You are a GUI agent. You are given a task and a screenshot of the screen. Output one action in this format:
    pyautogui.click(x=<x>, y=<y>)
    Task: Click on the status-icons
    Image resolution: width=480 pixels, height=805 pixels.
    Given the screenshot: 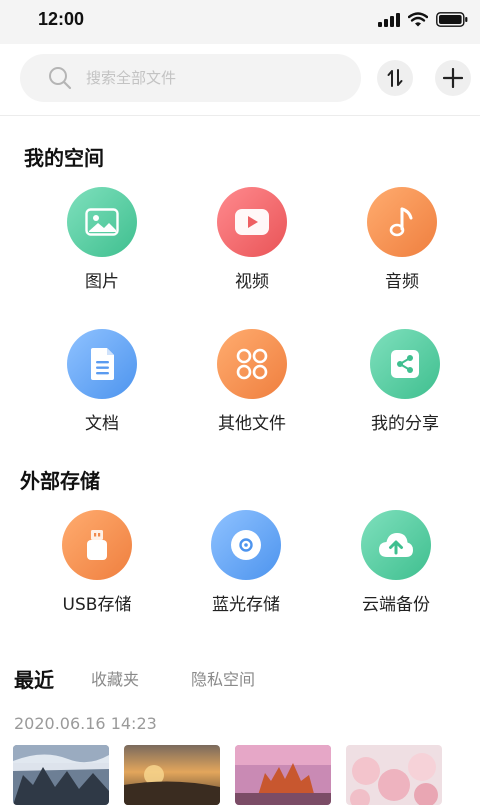 What is the action you would take?
    pyautogui.click(x=423, y=19)
    